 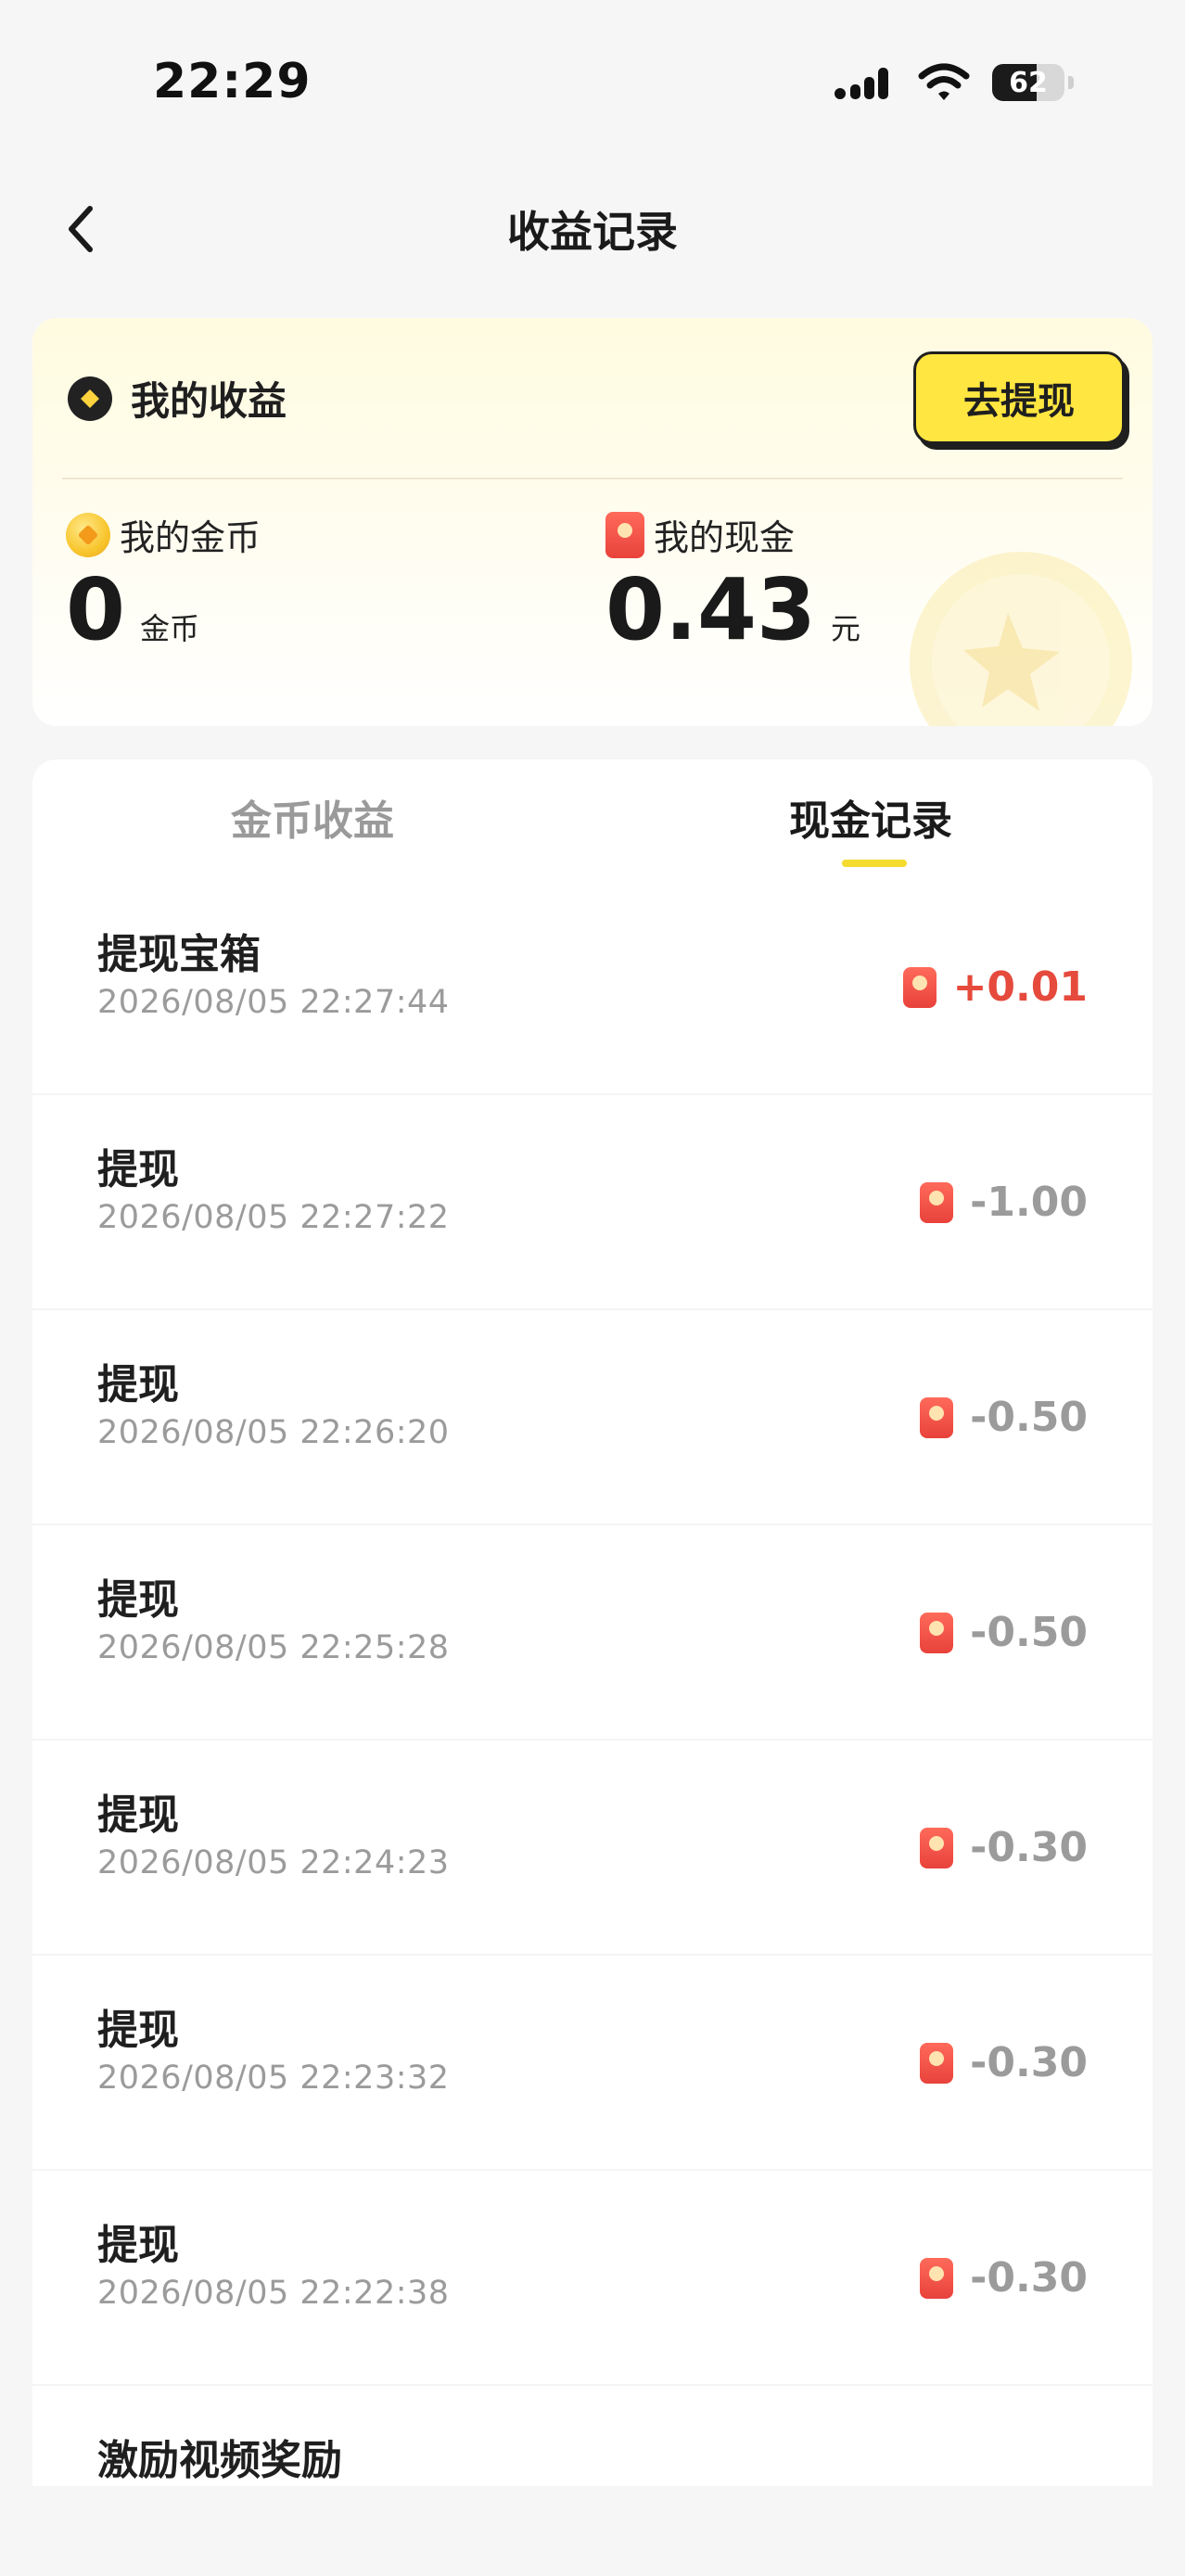 What do you see at coordinates (1071, 82) in the screenshot?
I see `battery-cap` at bounding box center [1071, 82].